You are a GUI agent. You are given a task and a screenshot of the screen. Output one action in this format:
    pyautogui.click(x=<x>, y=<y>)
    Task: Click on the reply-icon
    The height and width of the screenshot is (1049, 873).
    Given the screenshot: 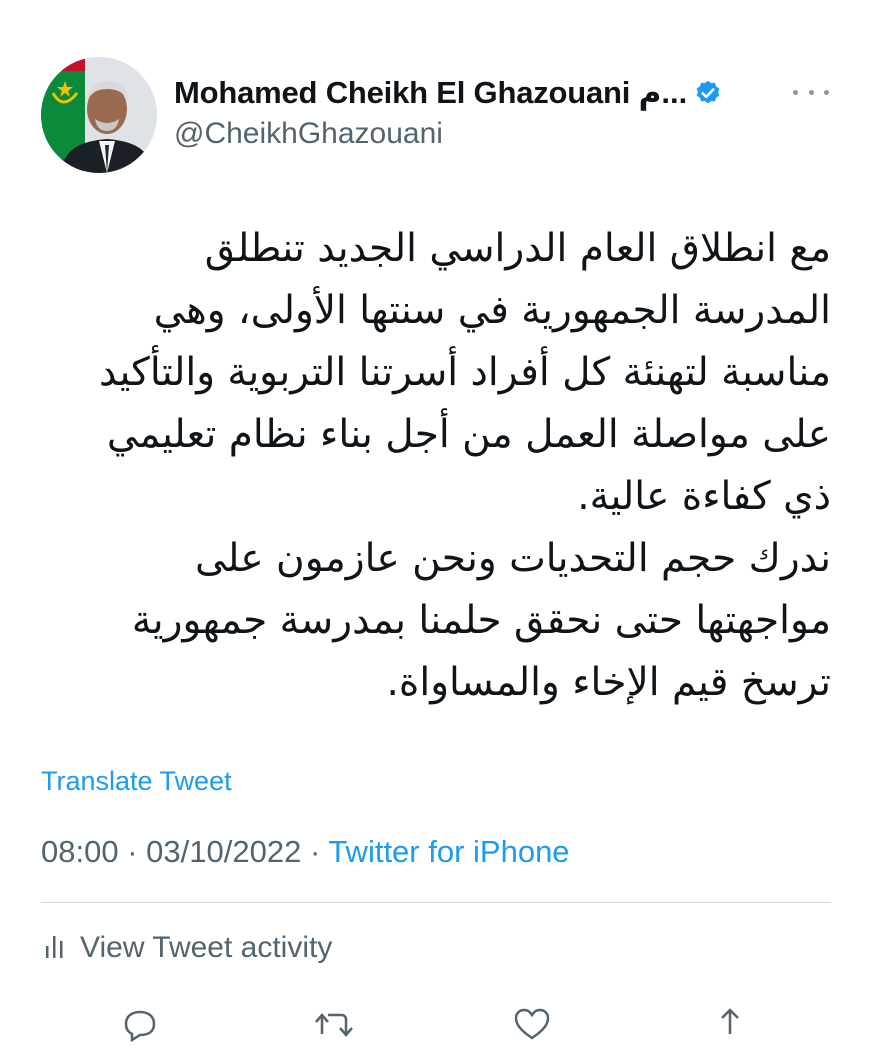 What is the action you would take?
    pyautogui.click(x=140, y=1026)
    